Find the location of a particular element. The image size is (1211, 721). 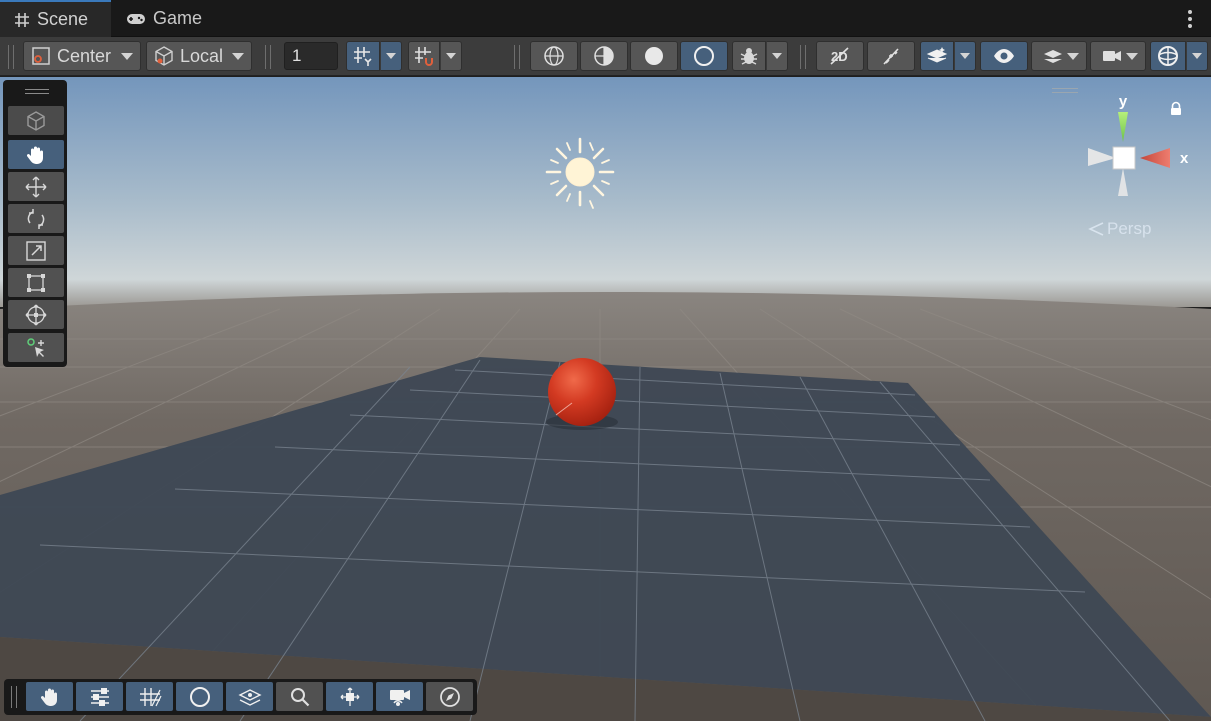

shaded-wireframe-button is located at coordinates (604, 56).